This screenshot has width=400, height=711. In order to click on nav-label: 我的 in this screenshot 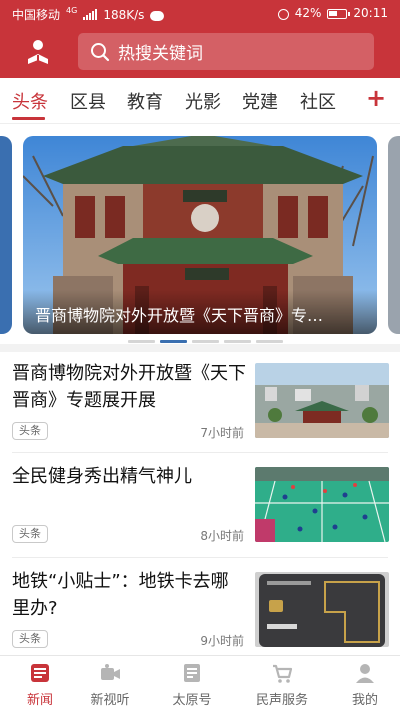, I will do `click(364, 700)`.